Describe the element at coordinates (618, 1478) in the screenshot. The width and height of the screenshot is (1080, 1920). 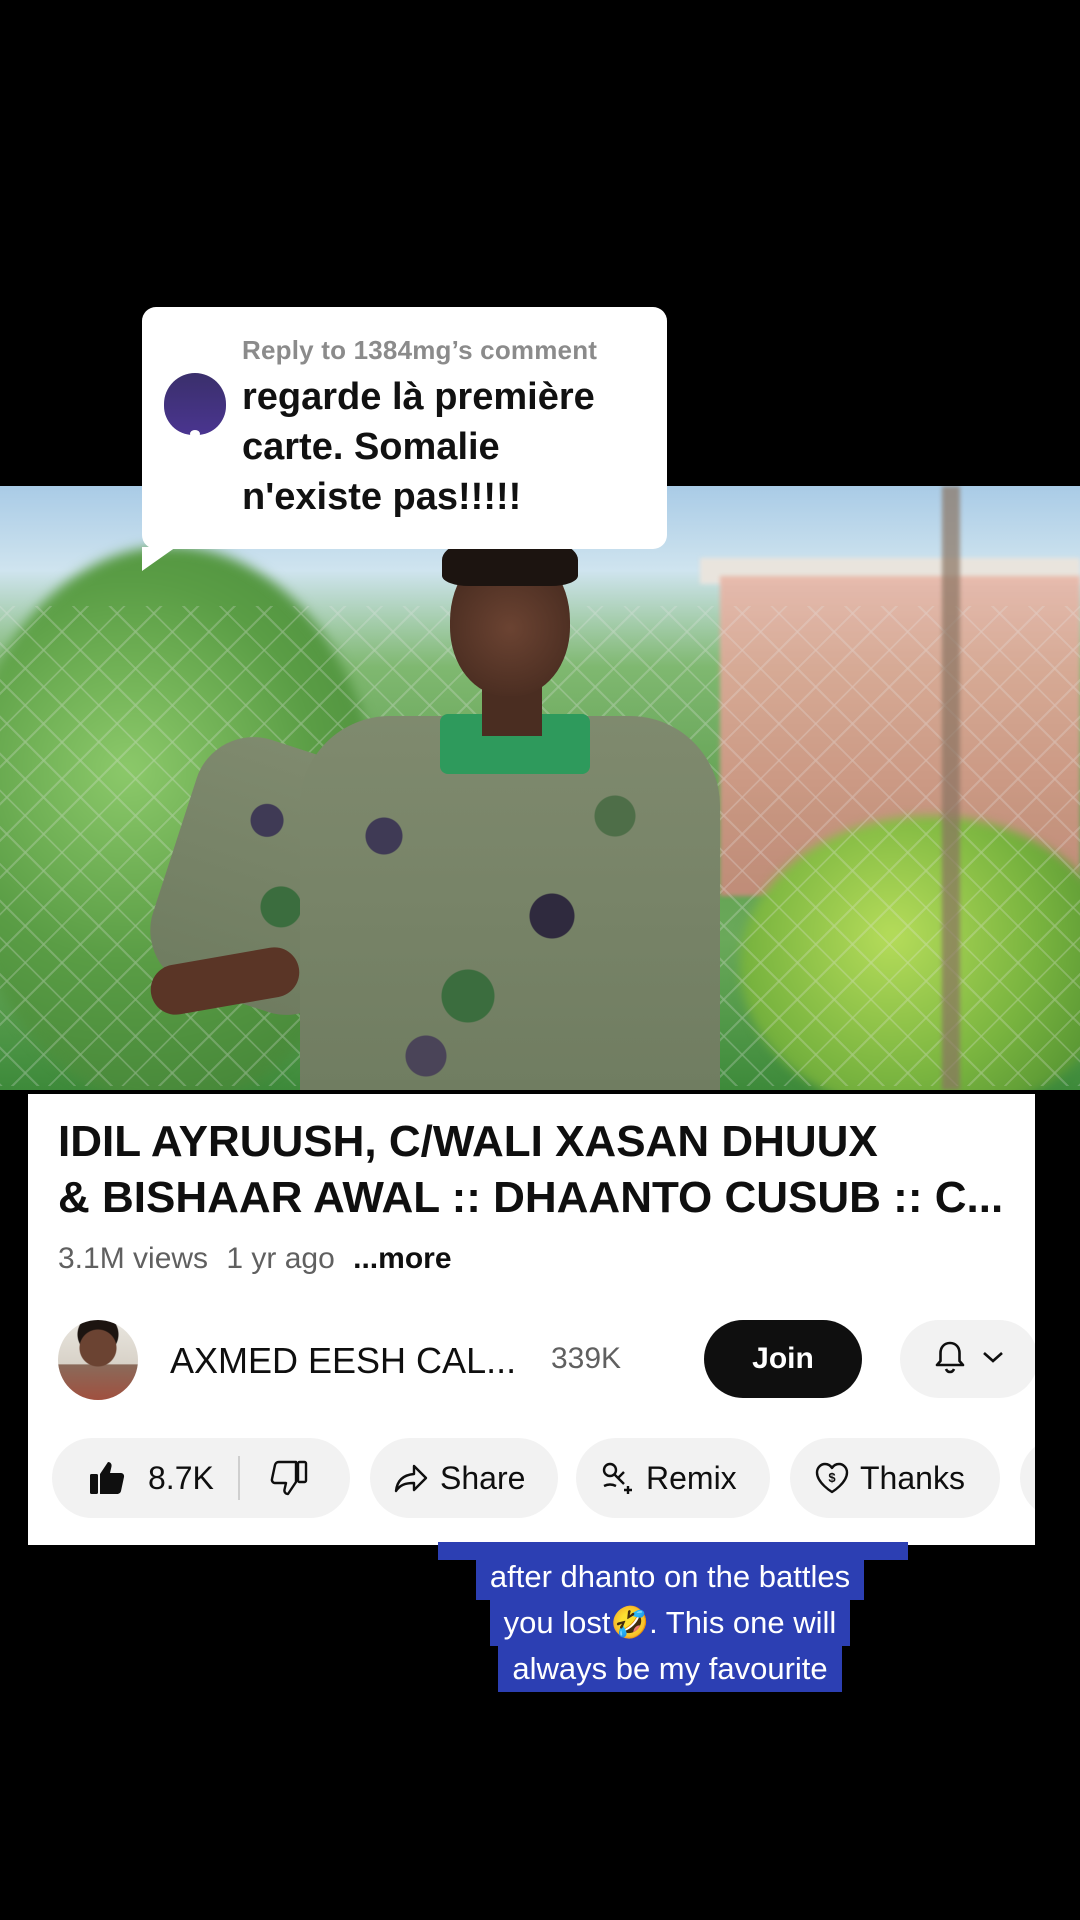
I see `remix-icon` at that location.